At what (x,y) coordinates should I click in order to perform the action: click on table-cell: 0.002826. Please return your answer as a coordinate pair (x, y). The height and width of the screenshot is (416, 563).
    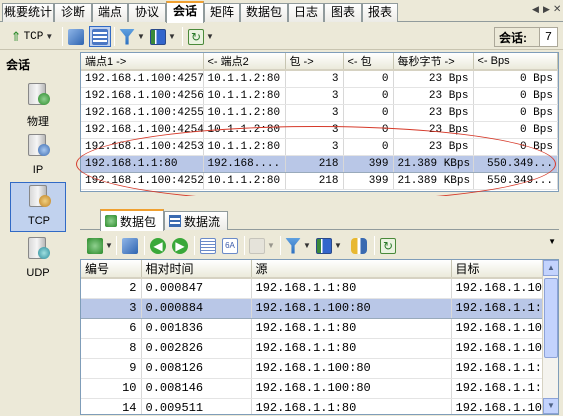
    Looking at the image, I should click on (196, 348).